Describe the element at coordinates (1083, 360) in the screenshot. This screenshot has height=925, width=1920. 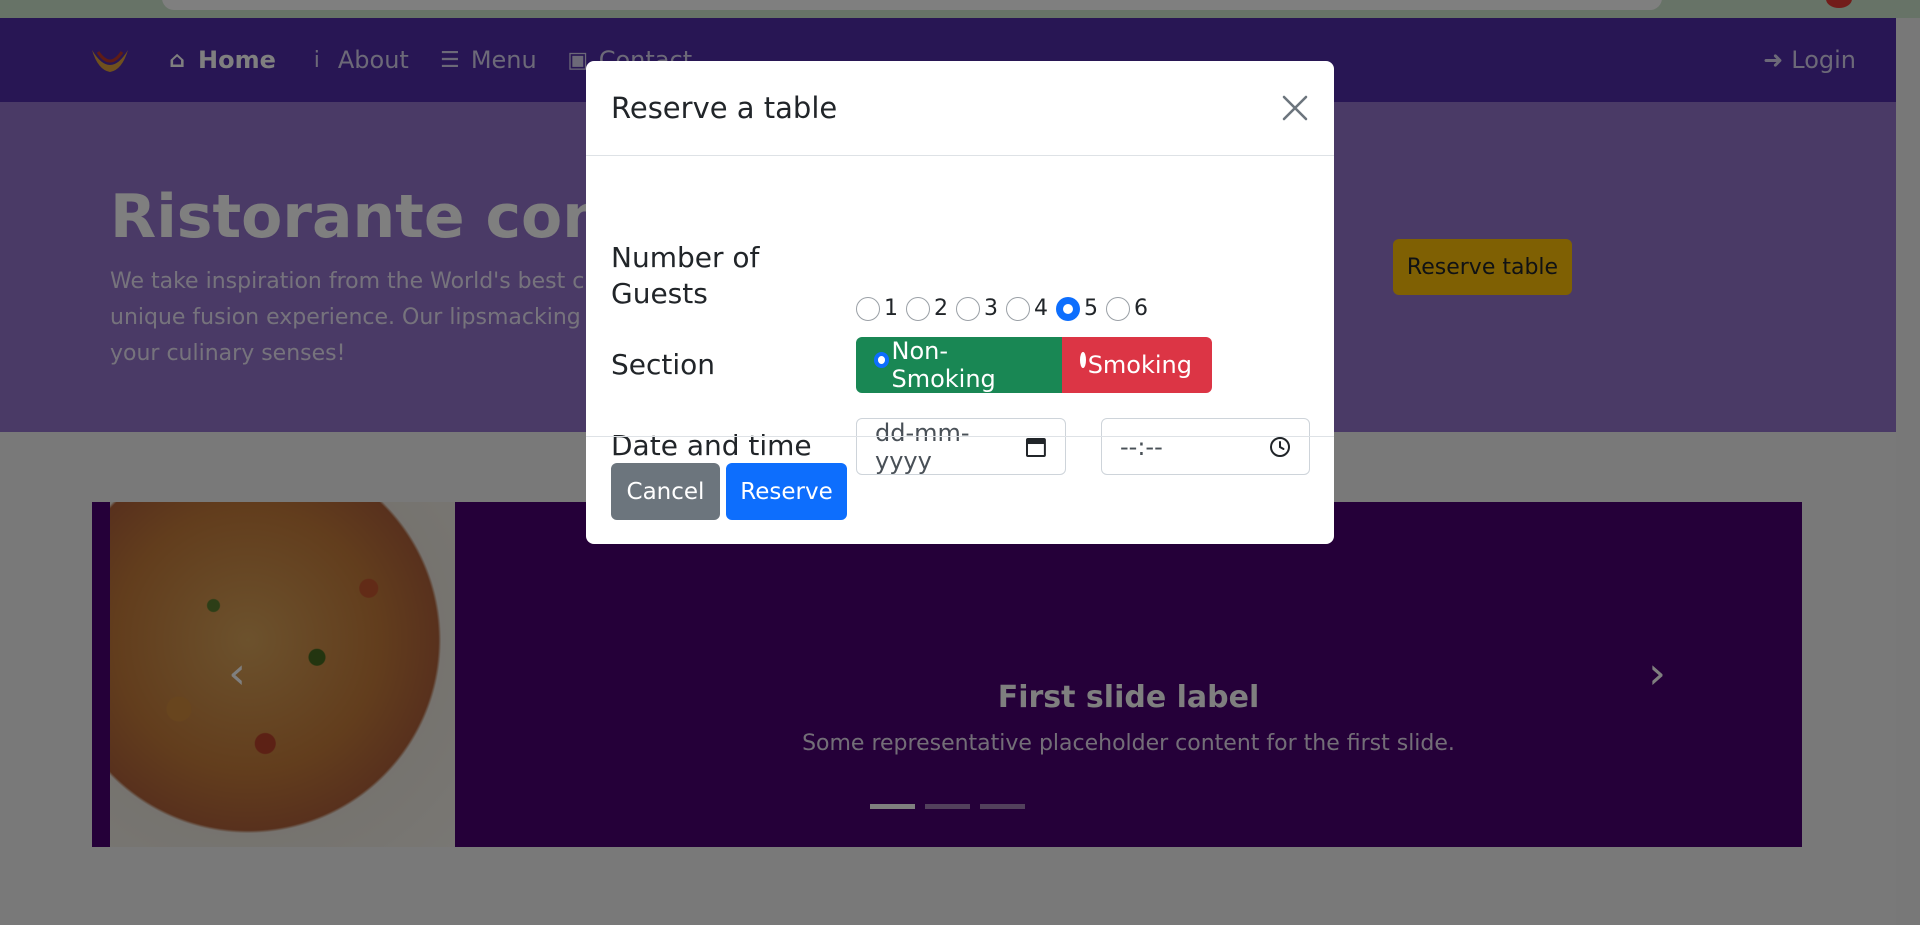
I see `smoking-radio` at that location.